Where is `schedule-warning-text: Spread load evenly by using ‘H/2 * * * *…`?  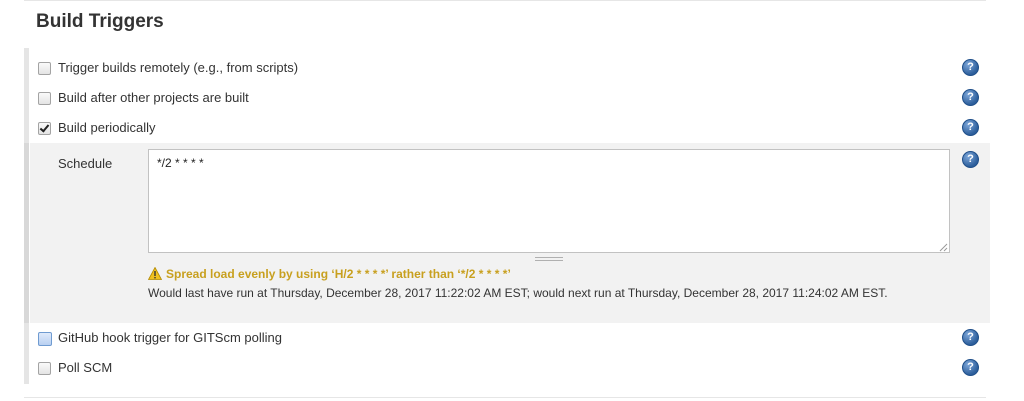 schedule-warning-text: Spread load evenly by using ‘H/2 * * * *… is located at coordinates (338, 274).